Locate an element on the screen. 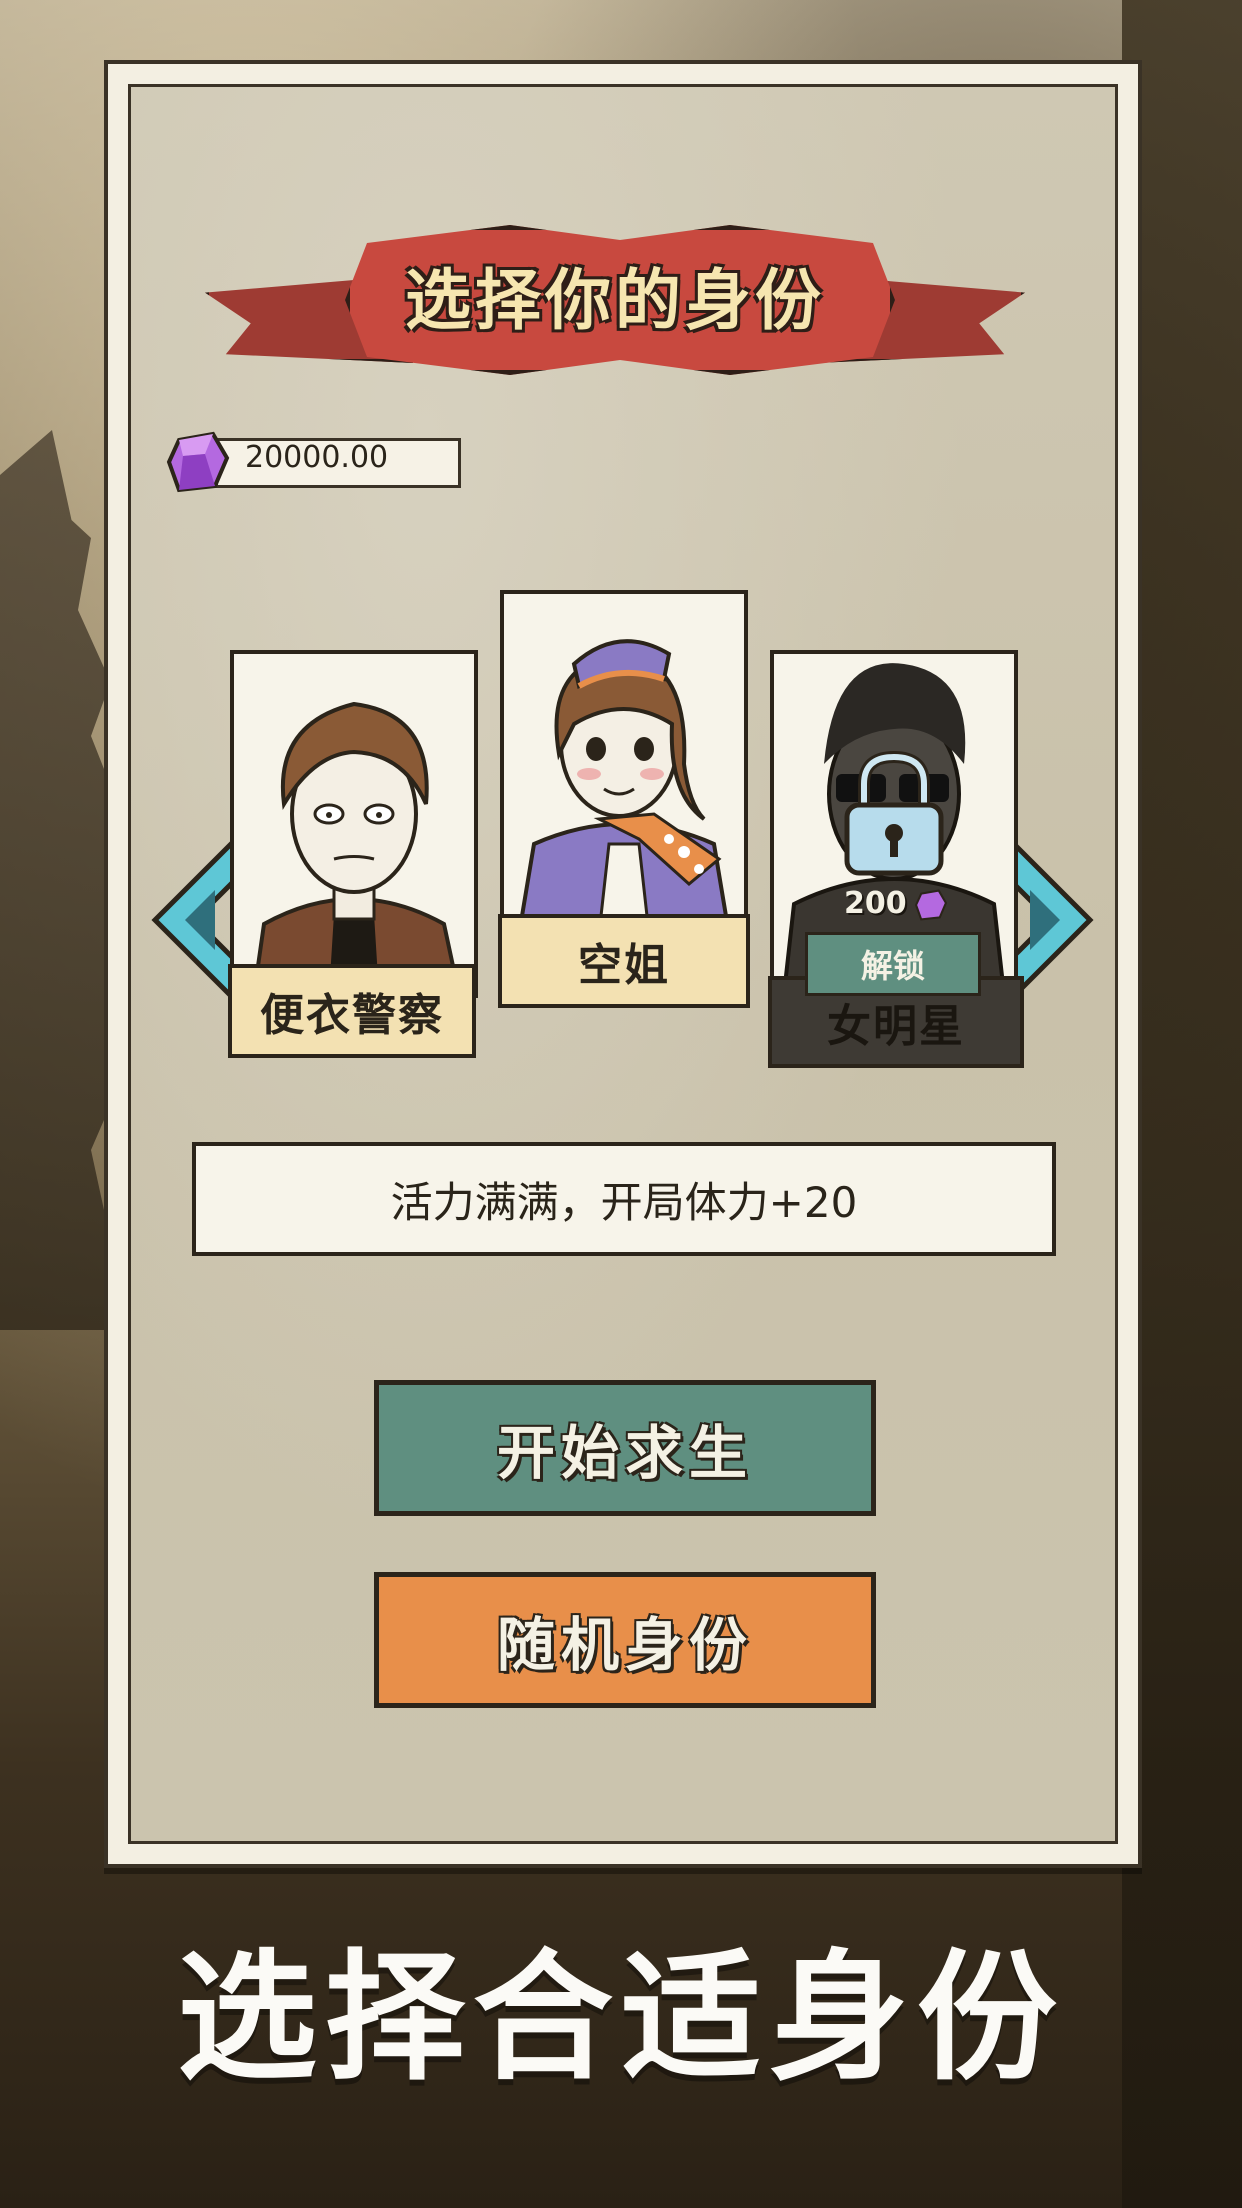 This screenshot has height=2208, width=1242. promo-caption: 选择合适身份 is located at coordinates (620, 2018).